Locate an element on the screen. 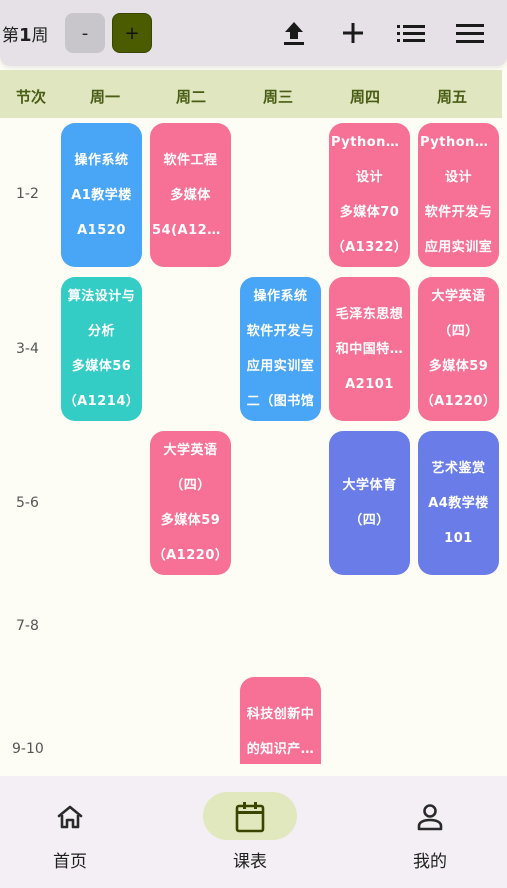 The image size is (507, 888). course-card-line: 软件工程 is located at coordinates (190, 160).